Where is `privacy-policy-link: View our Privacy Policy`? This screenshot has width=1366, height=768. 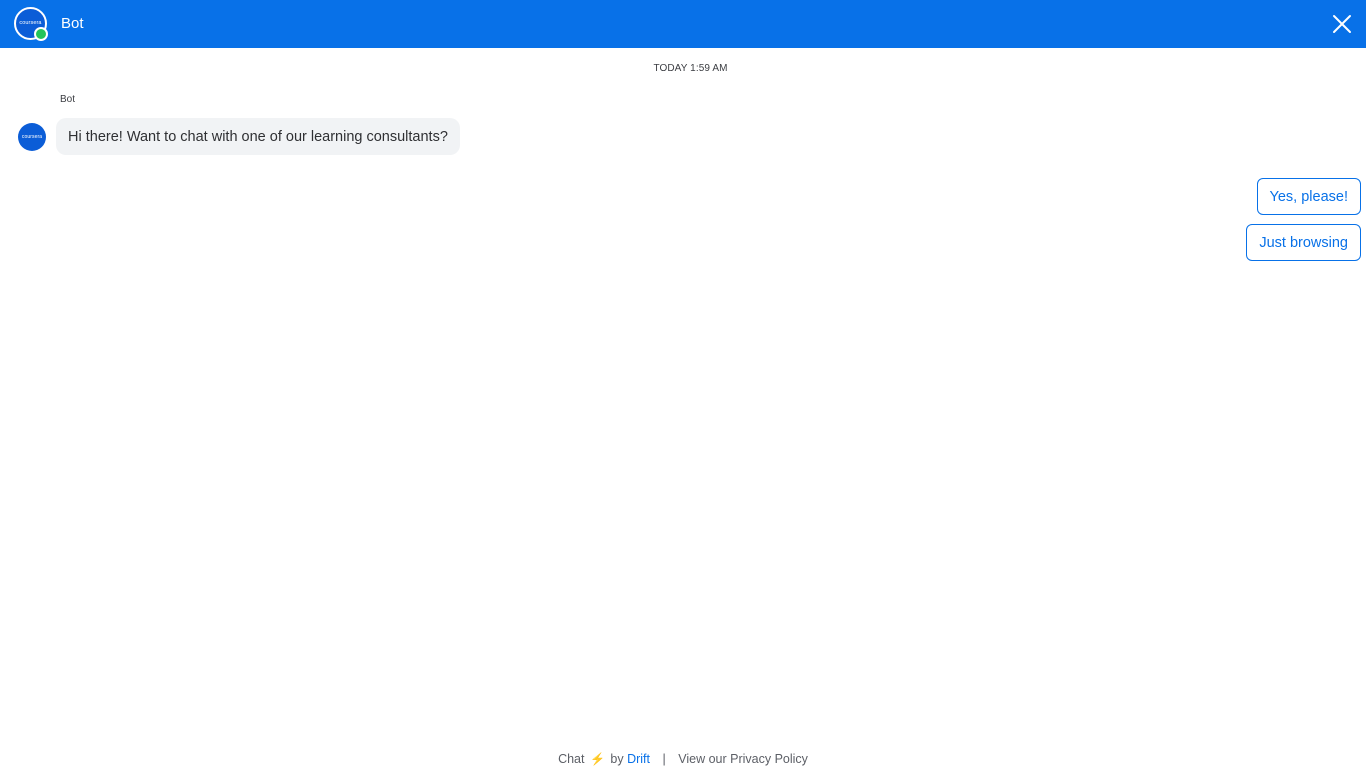
privacy-policy-link: View our Privacy Policy is located at coordinates (743, 759).